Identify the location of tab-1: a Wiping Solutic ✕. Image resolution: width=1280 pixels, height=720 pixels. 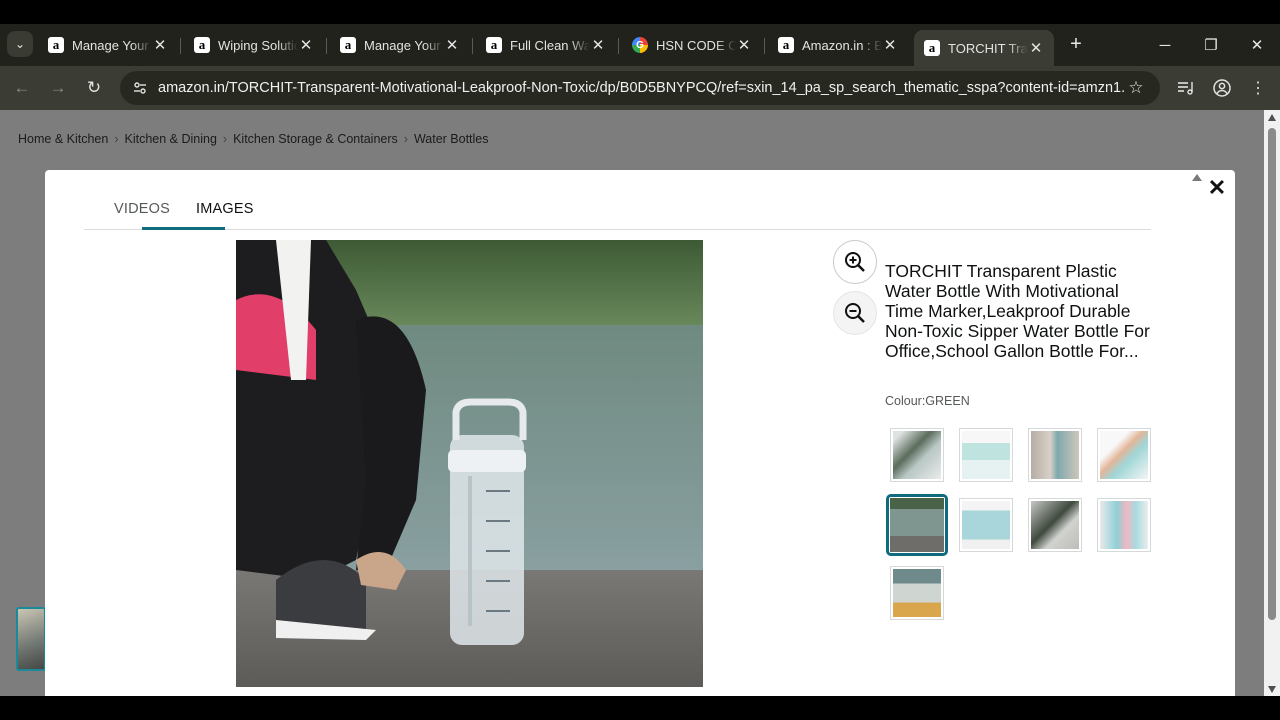
(254, 45).